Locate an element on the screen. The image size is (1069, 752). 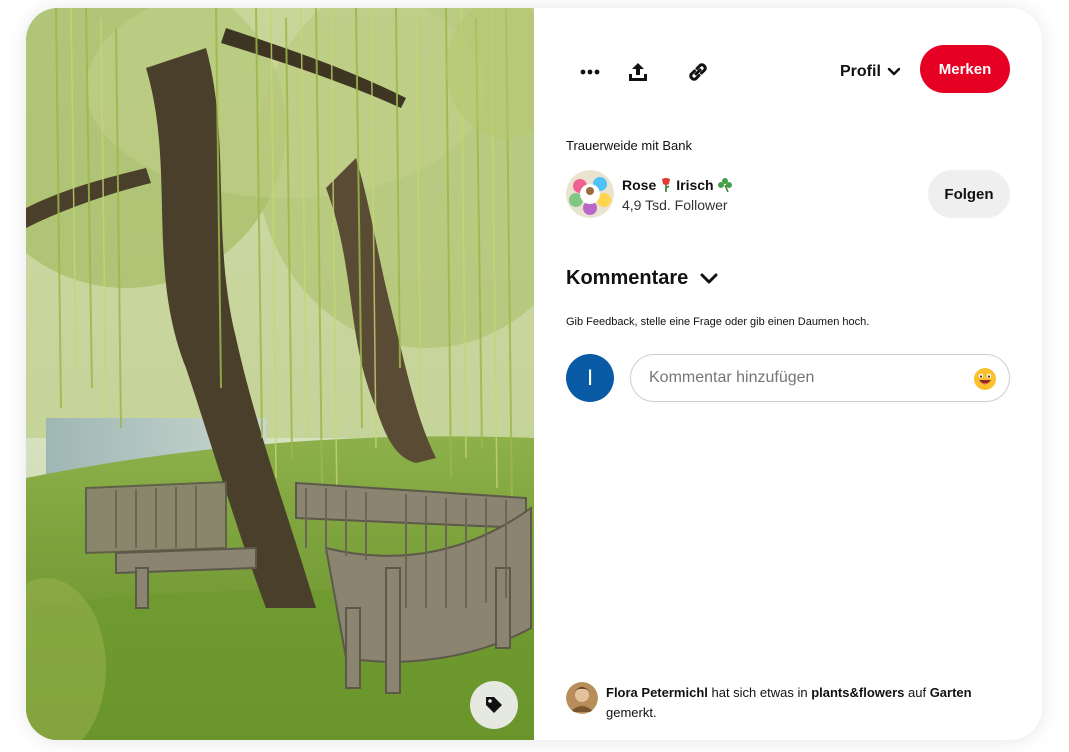
activity-text-2: auf is located at coordinates (917, 692).